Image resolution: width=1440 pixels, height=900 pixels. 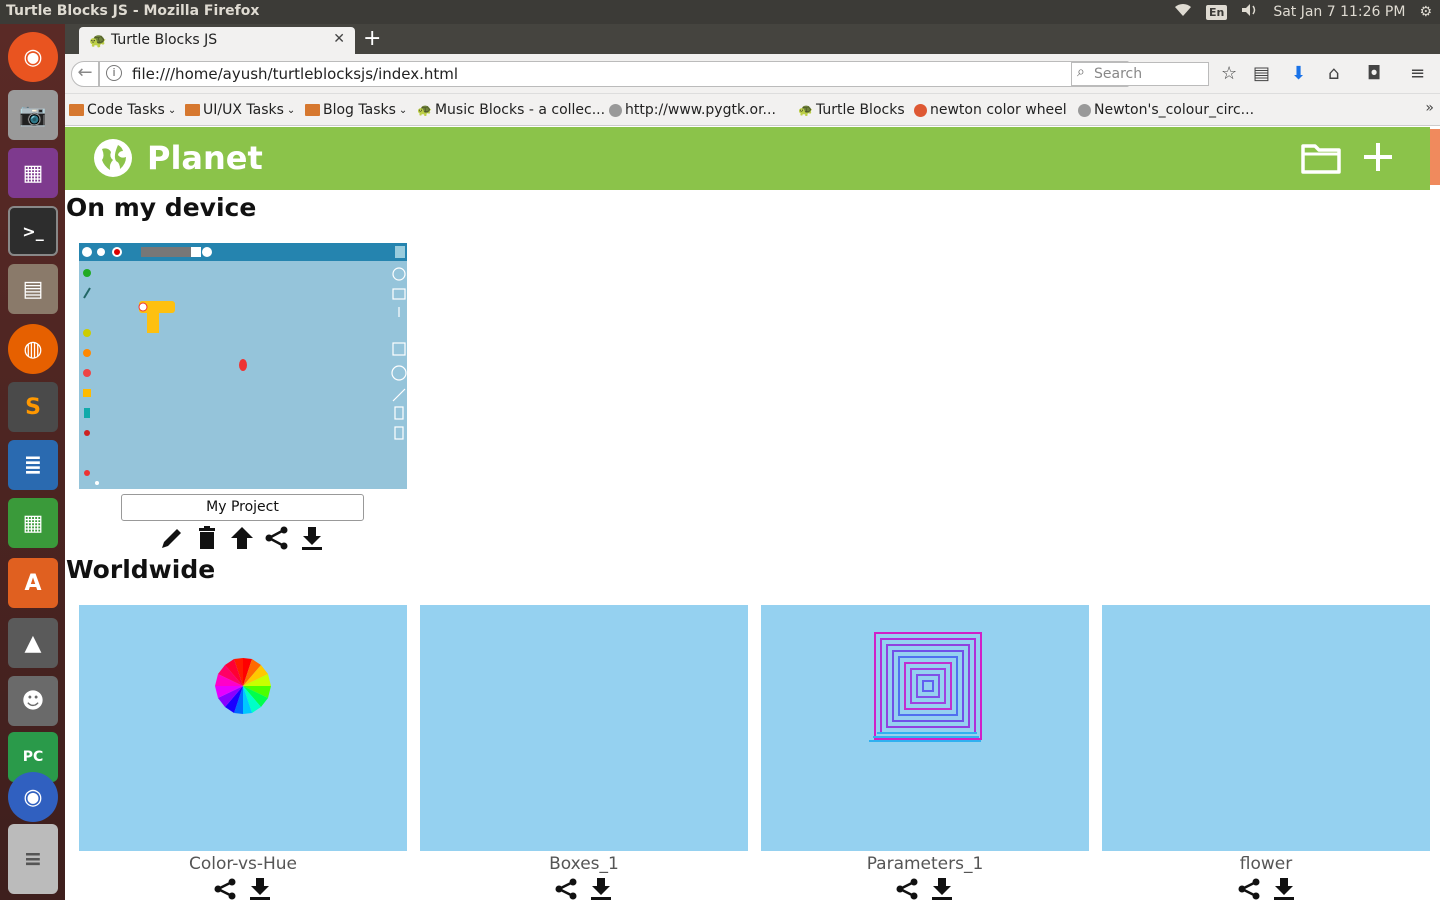 I want to click on new-tab-button: +, so click(x=372, y=38).